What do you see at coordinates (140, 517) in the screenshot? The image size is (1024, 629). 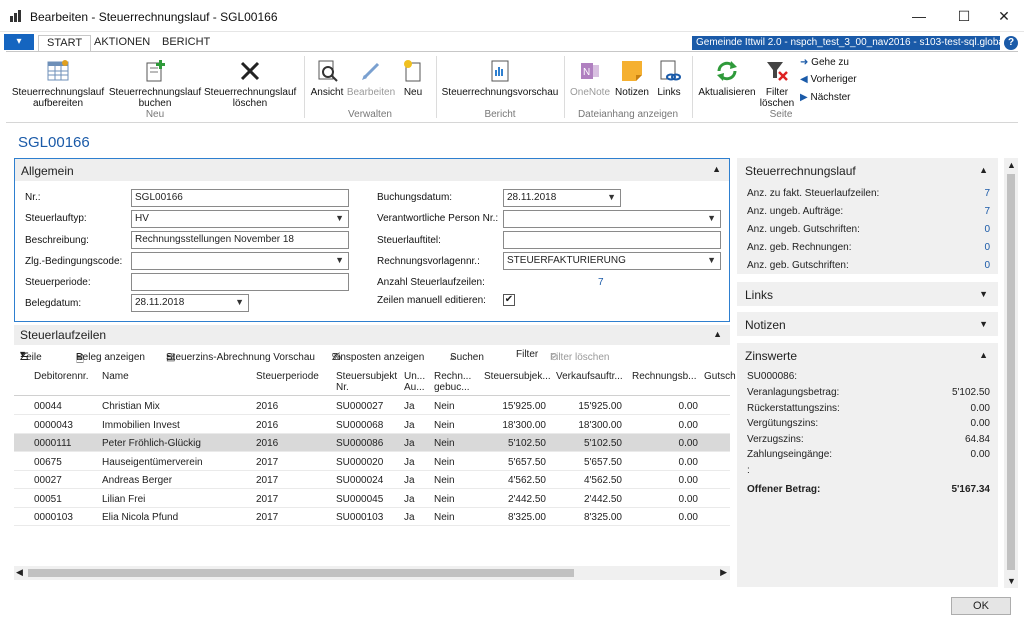 I see `table-cell: Elia Nicola Pfund` at bounding box center [140, 517].